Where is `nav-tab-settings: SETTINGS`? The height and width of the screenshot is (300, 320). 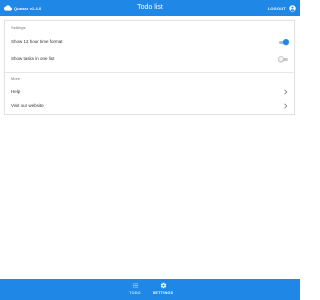 nav-tab-settings: SETTINGS is located at coordinates (163, 290).